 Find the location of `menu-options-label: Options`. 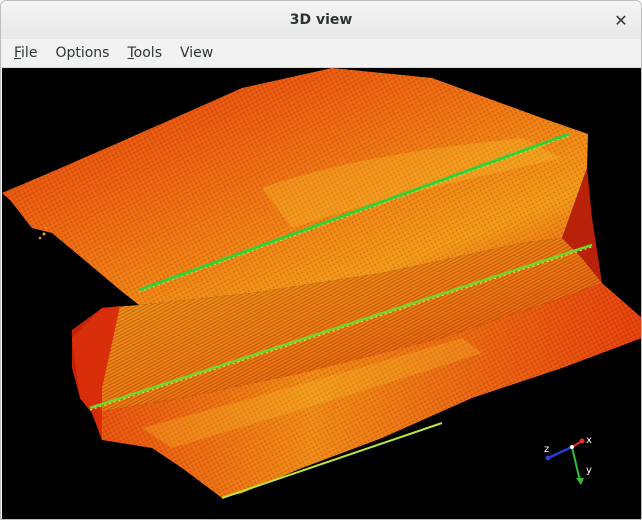

menu-options-label: Options is located at coordinates (82, 53).